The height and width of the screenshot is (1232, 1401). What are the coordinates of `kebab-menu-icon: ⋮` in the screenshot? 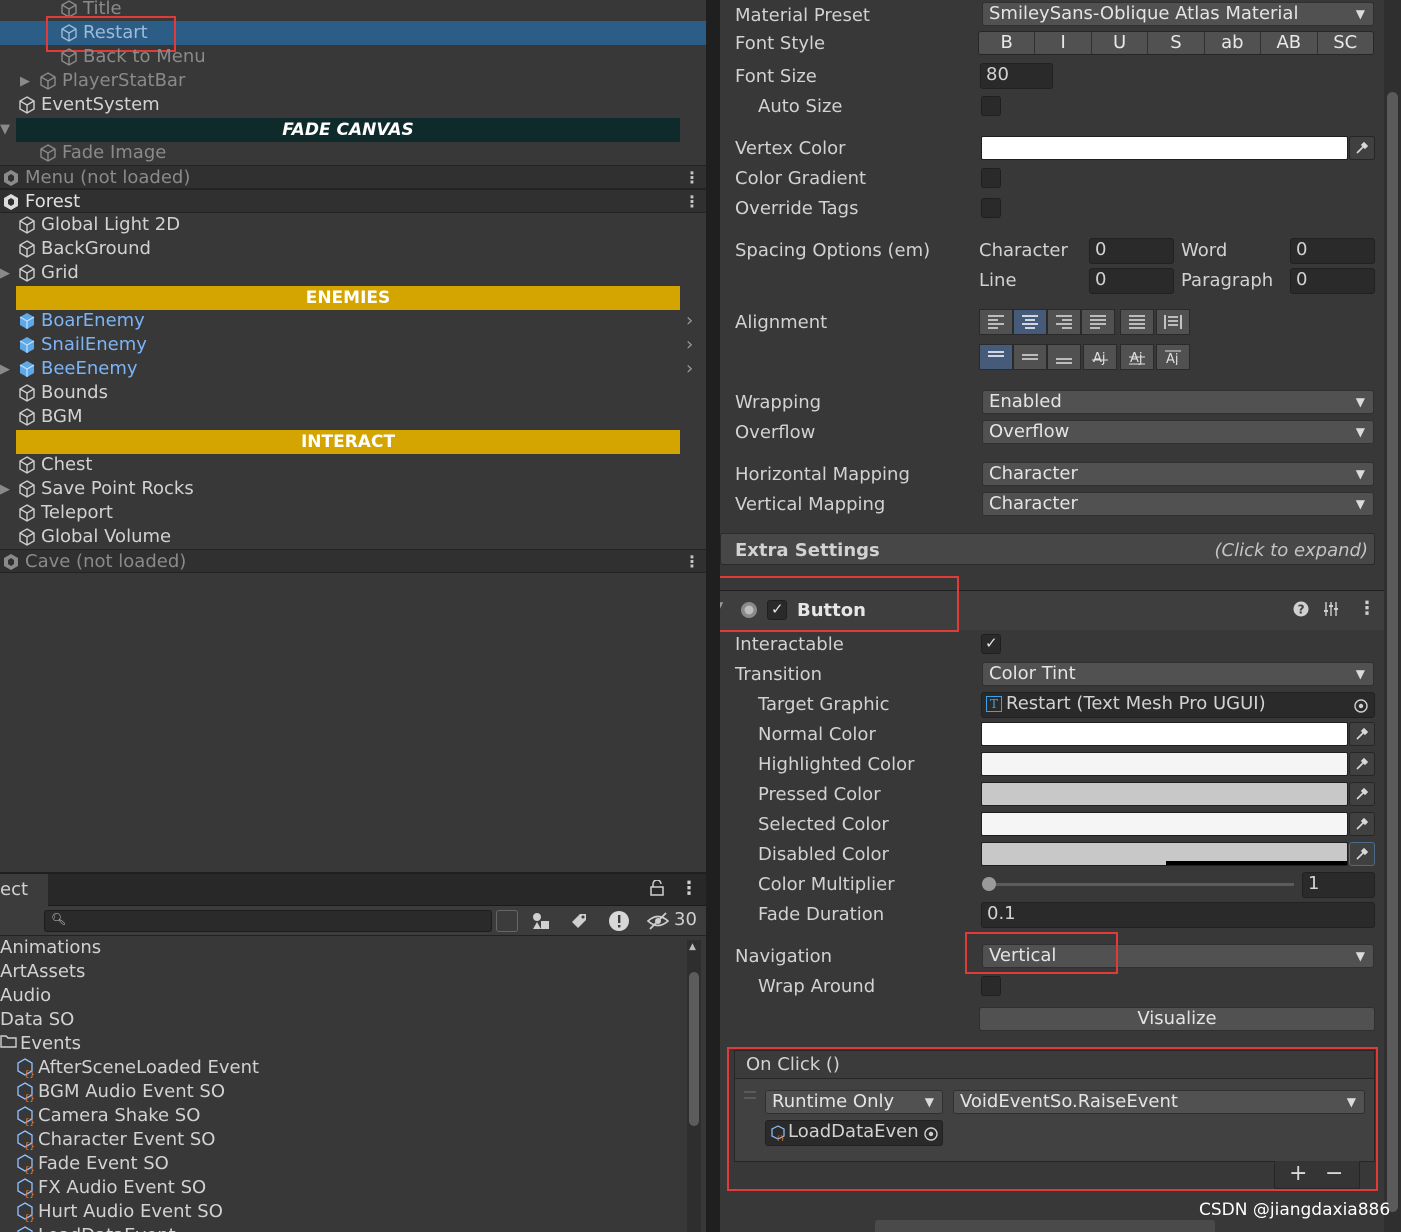 It's located at (689, 888).